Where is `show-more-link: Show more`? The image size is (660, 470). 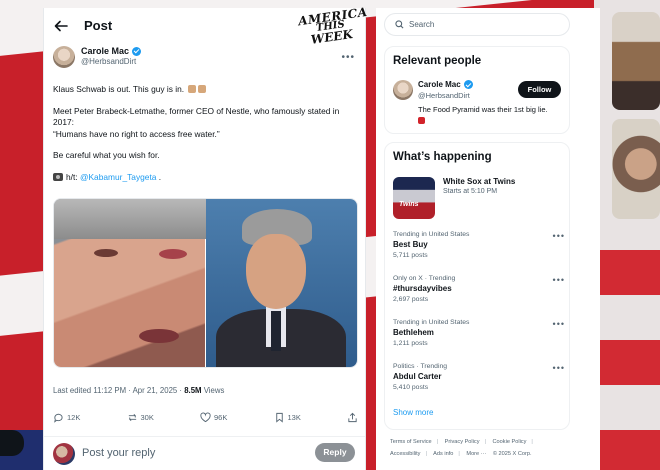 show-more-link: Show more is located at coordinates (413, 412).